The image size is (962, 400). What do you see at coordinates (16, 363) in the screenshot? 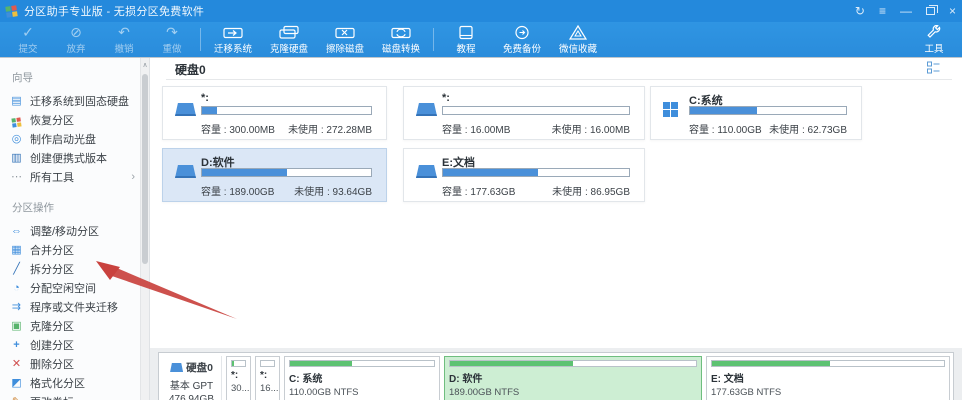
I see `trash-icon: ✕` at bounding box center [16, 363].